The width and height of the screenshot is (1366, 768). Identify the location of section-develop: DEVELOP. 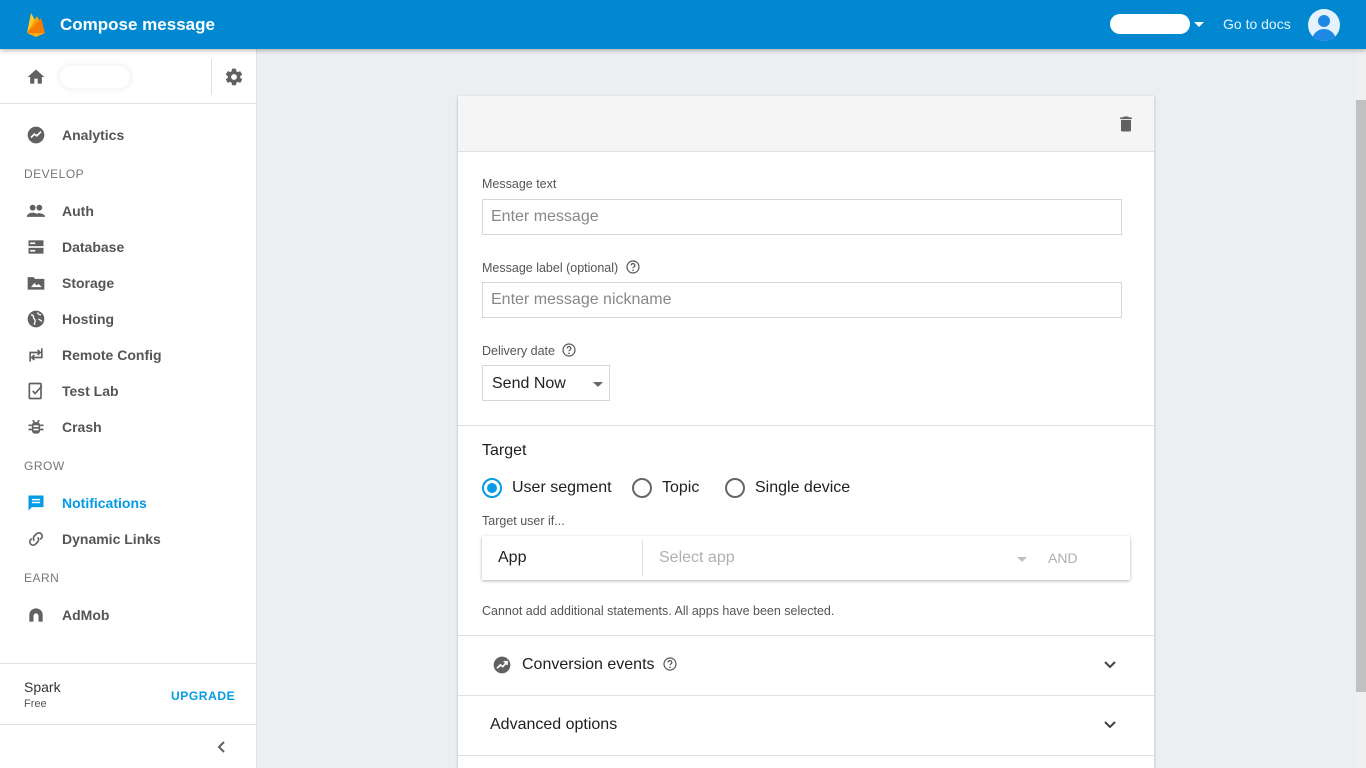
(54, 174).